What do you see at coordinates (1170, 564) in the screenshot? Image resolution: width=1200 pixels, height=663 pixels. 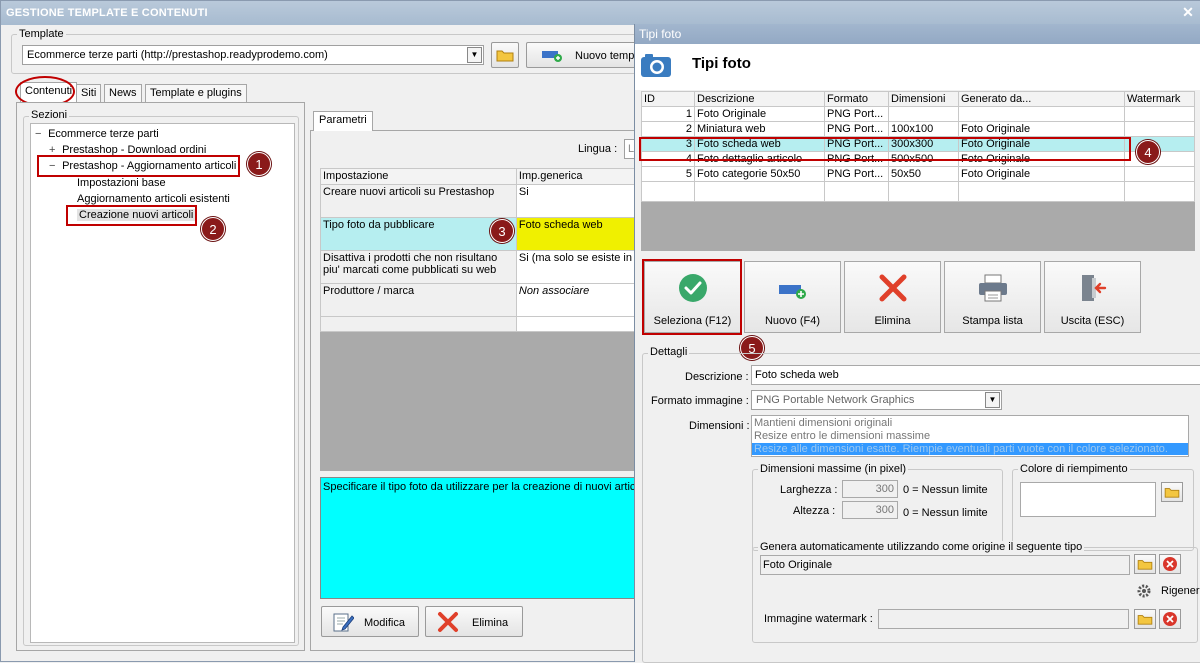 I see `genera-clear-button` at bounding box center [1170, 564].